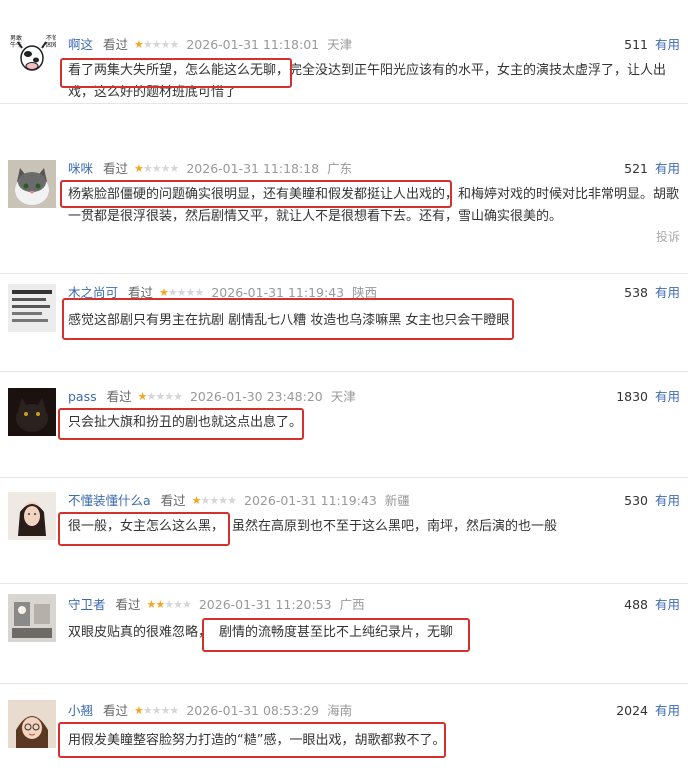  What do you see at coordinates (636, 292) in the screenshot?
I see `vote-count: 538` at bounding box center [636, 292].